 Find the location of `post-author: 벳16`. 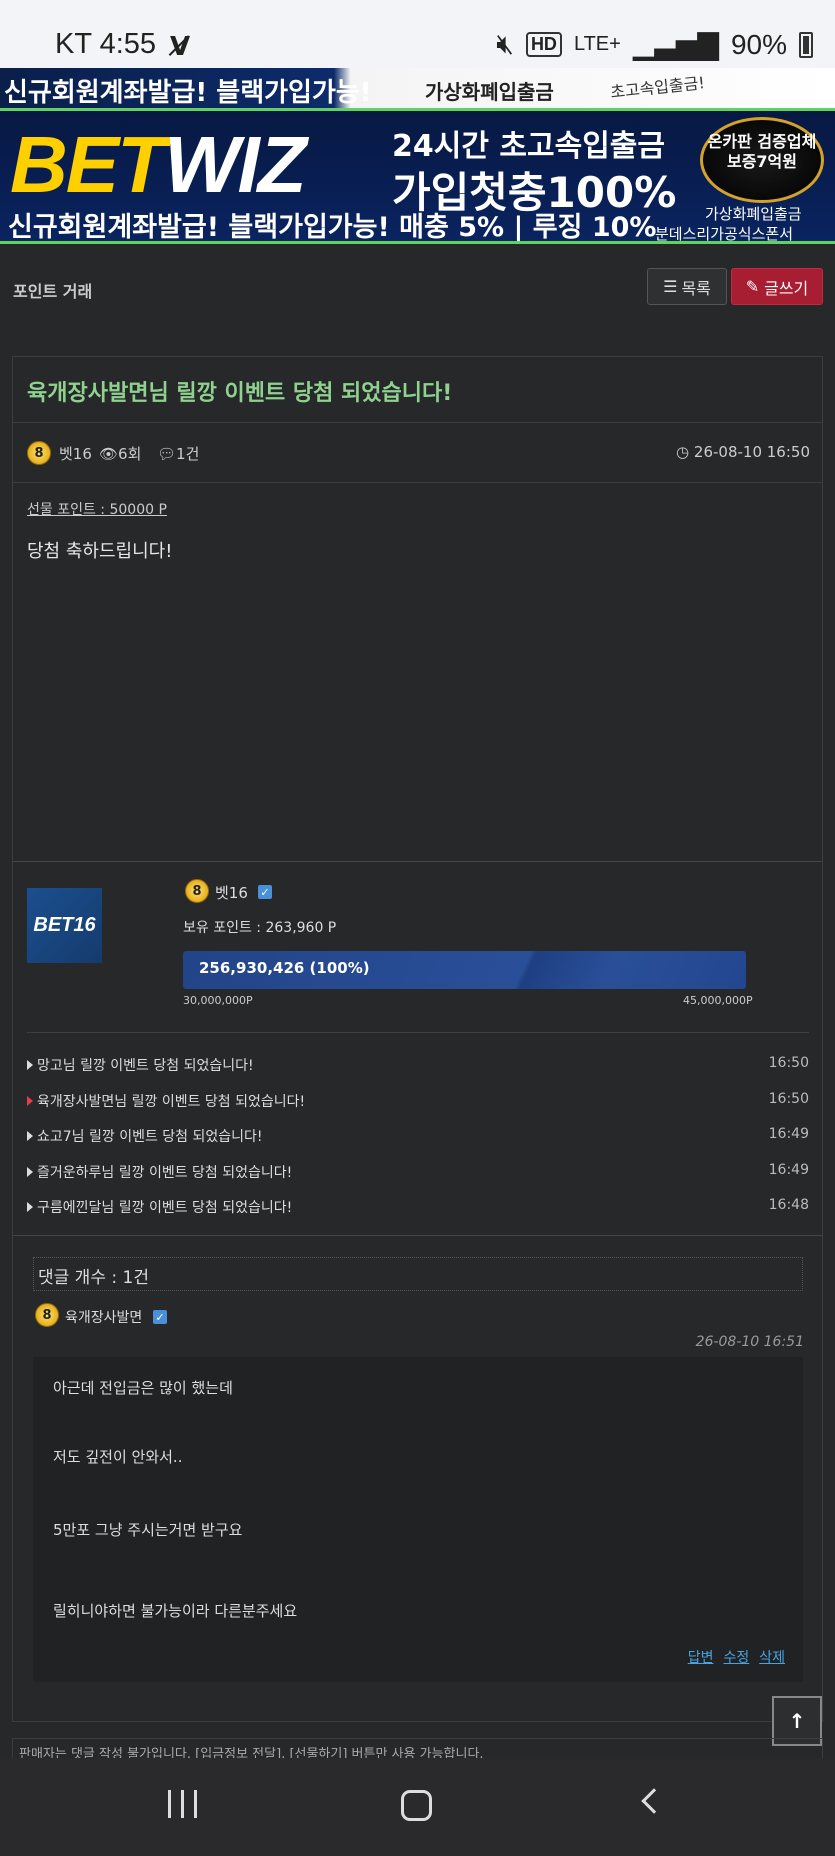

post-author: 벳16 is located at coordinates (75, 453).